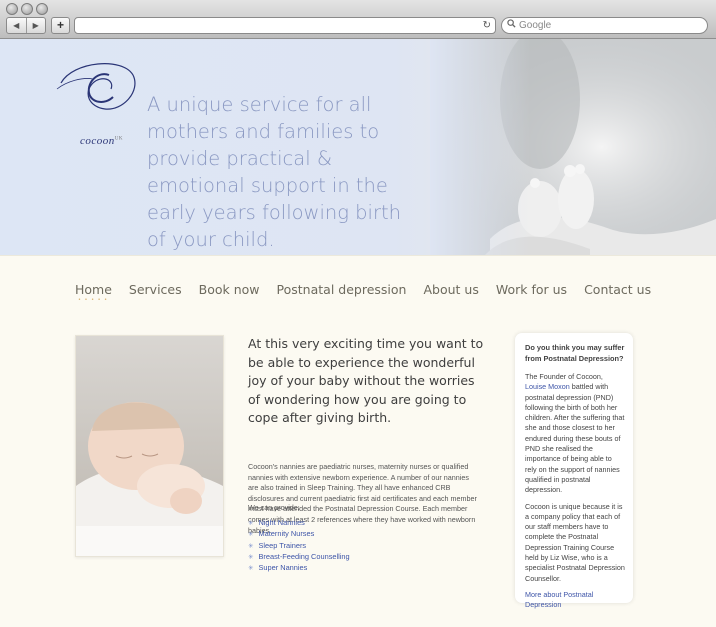 This screenshot has width=716, height=627. What do you see at coordinates (97, 141) in the screenshot?
I see `logo-text: cocoon` at bounding box center [97, 141].